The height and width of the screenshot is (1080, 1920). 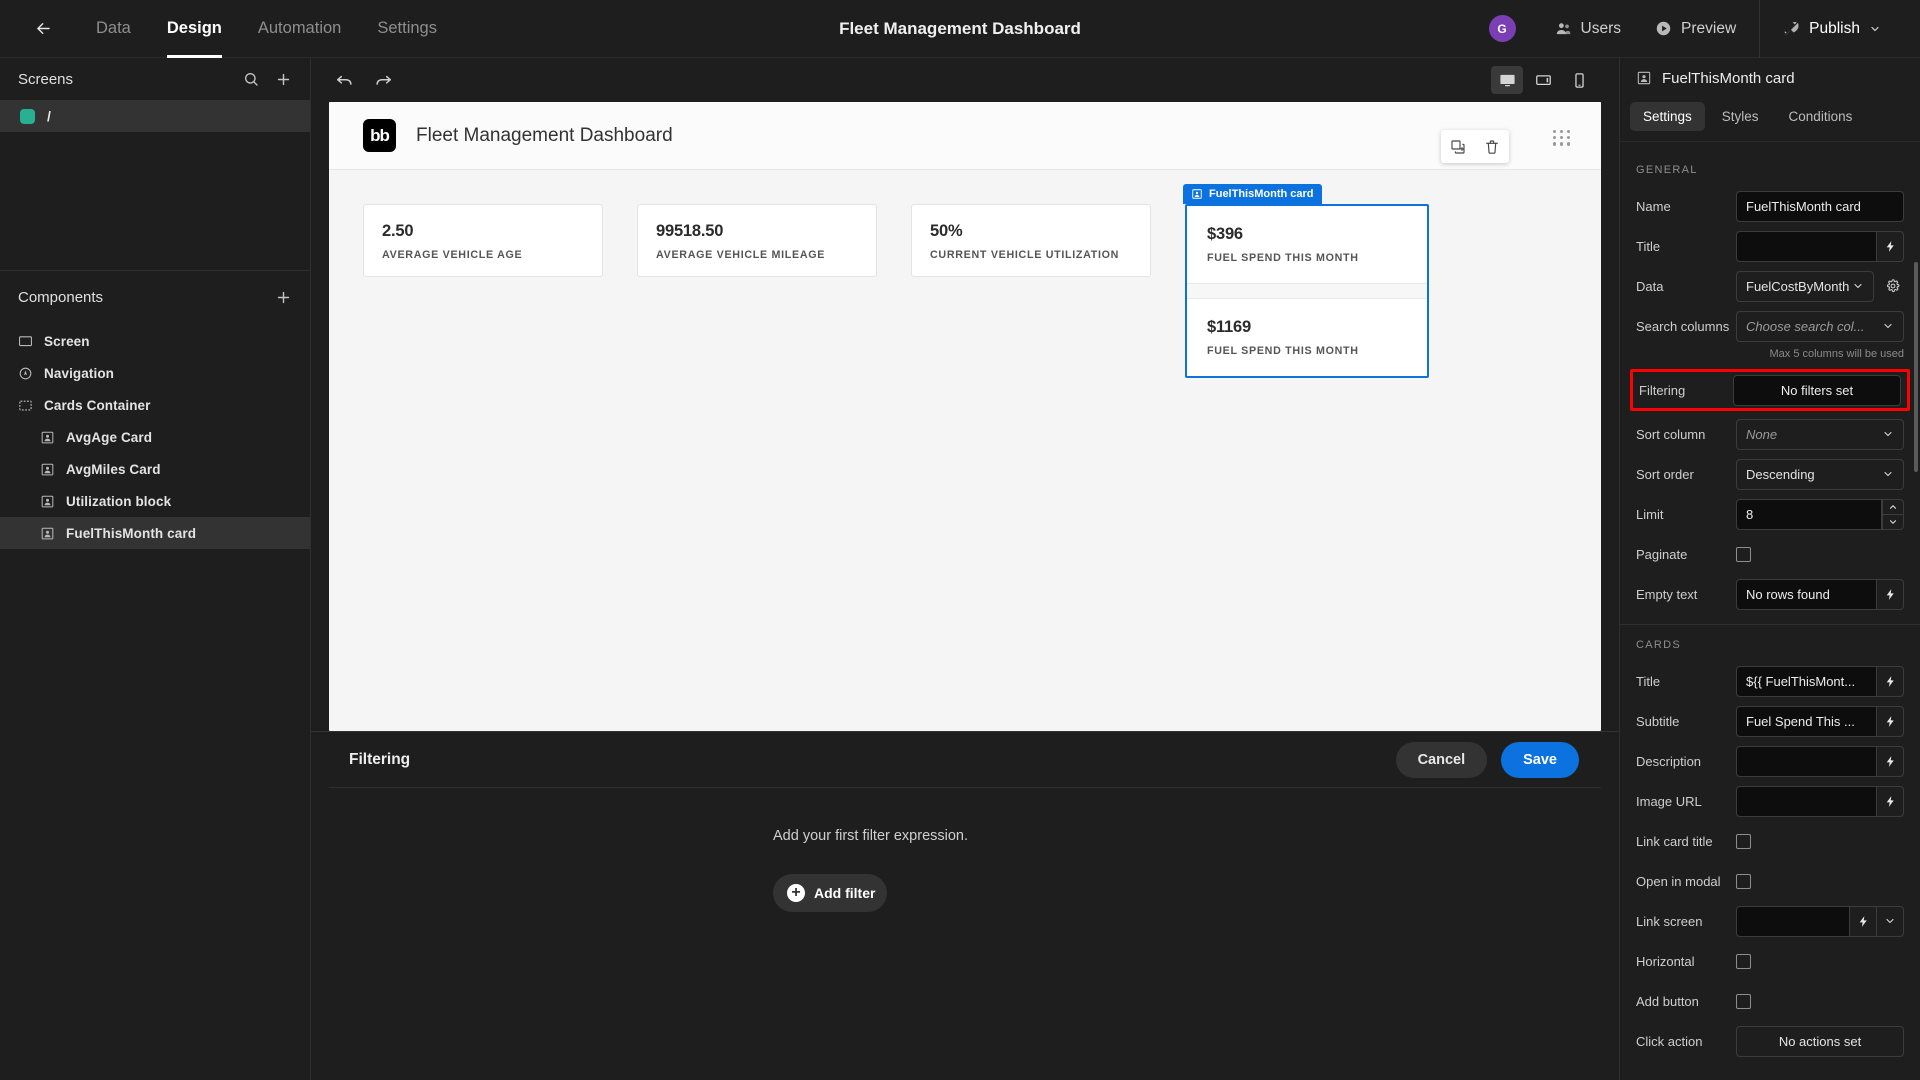 What do you see at coordinates (1893, 506) in the screenshot?
I see `stepper-up-icon` at bounding box center [1893, 506].